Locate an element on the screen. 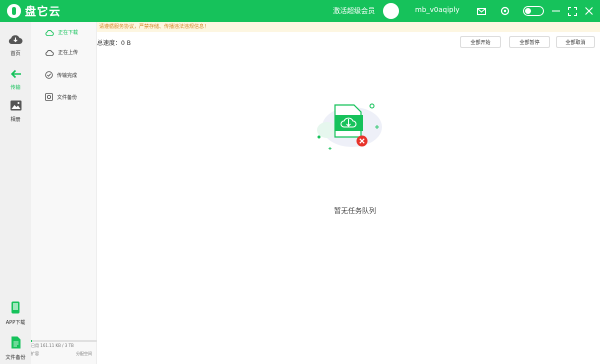 This screenshot has width=600, height=364. activate-member-link: 激活超级会员 is located at coordinates (354, 11).